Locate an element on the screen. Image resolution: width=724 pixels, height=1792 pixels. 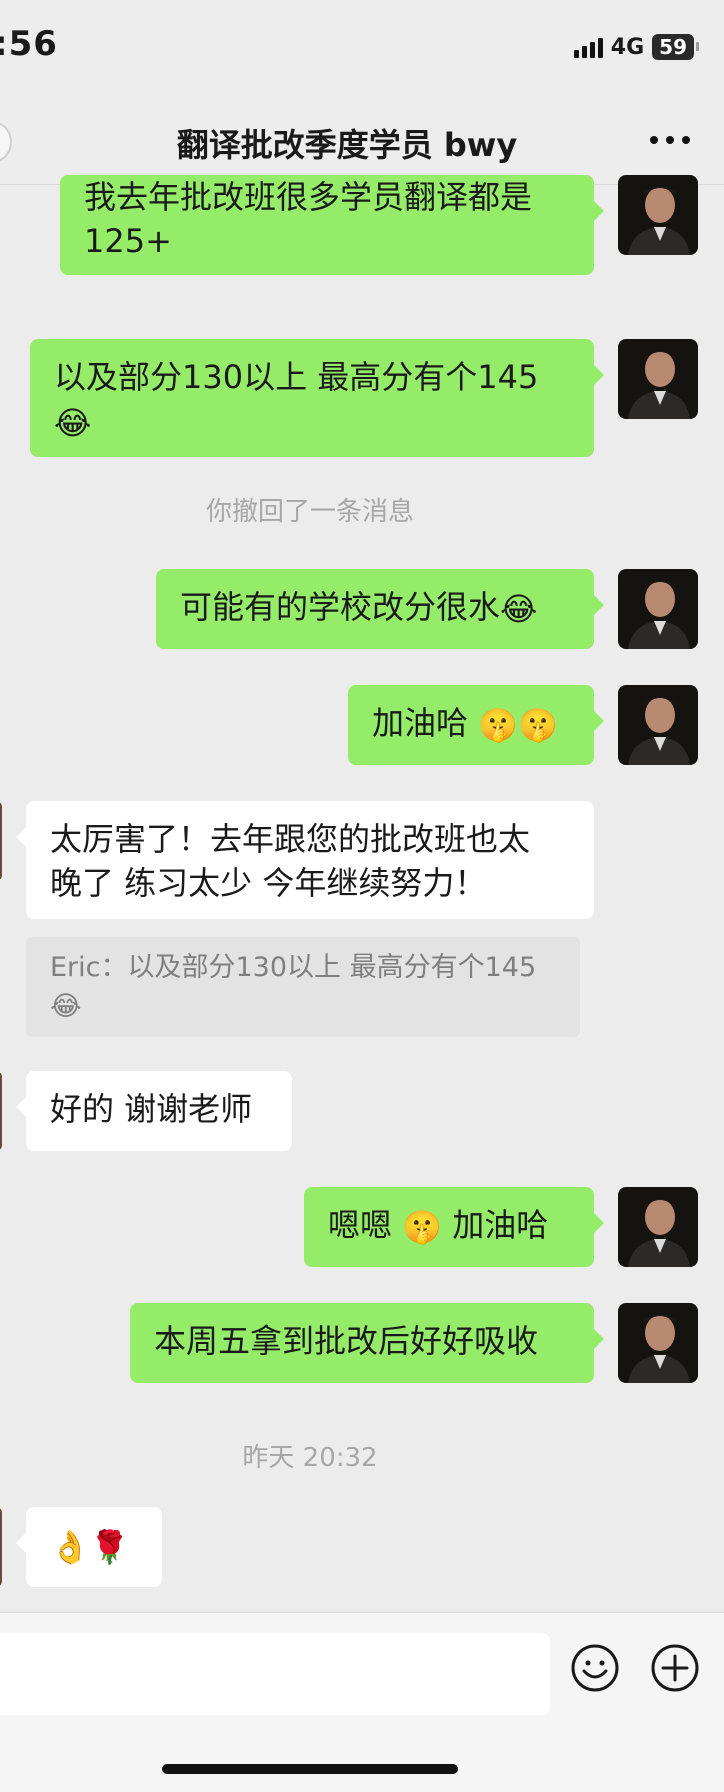
emoji-line: 😂 is located at coordinates (312, 422).